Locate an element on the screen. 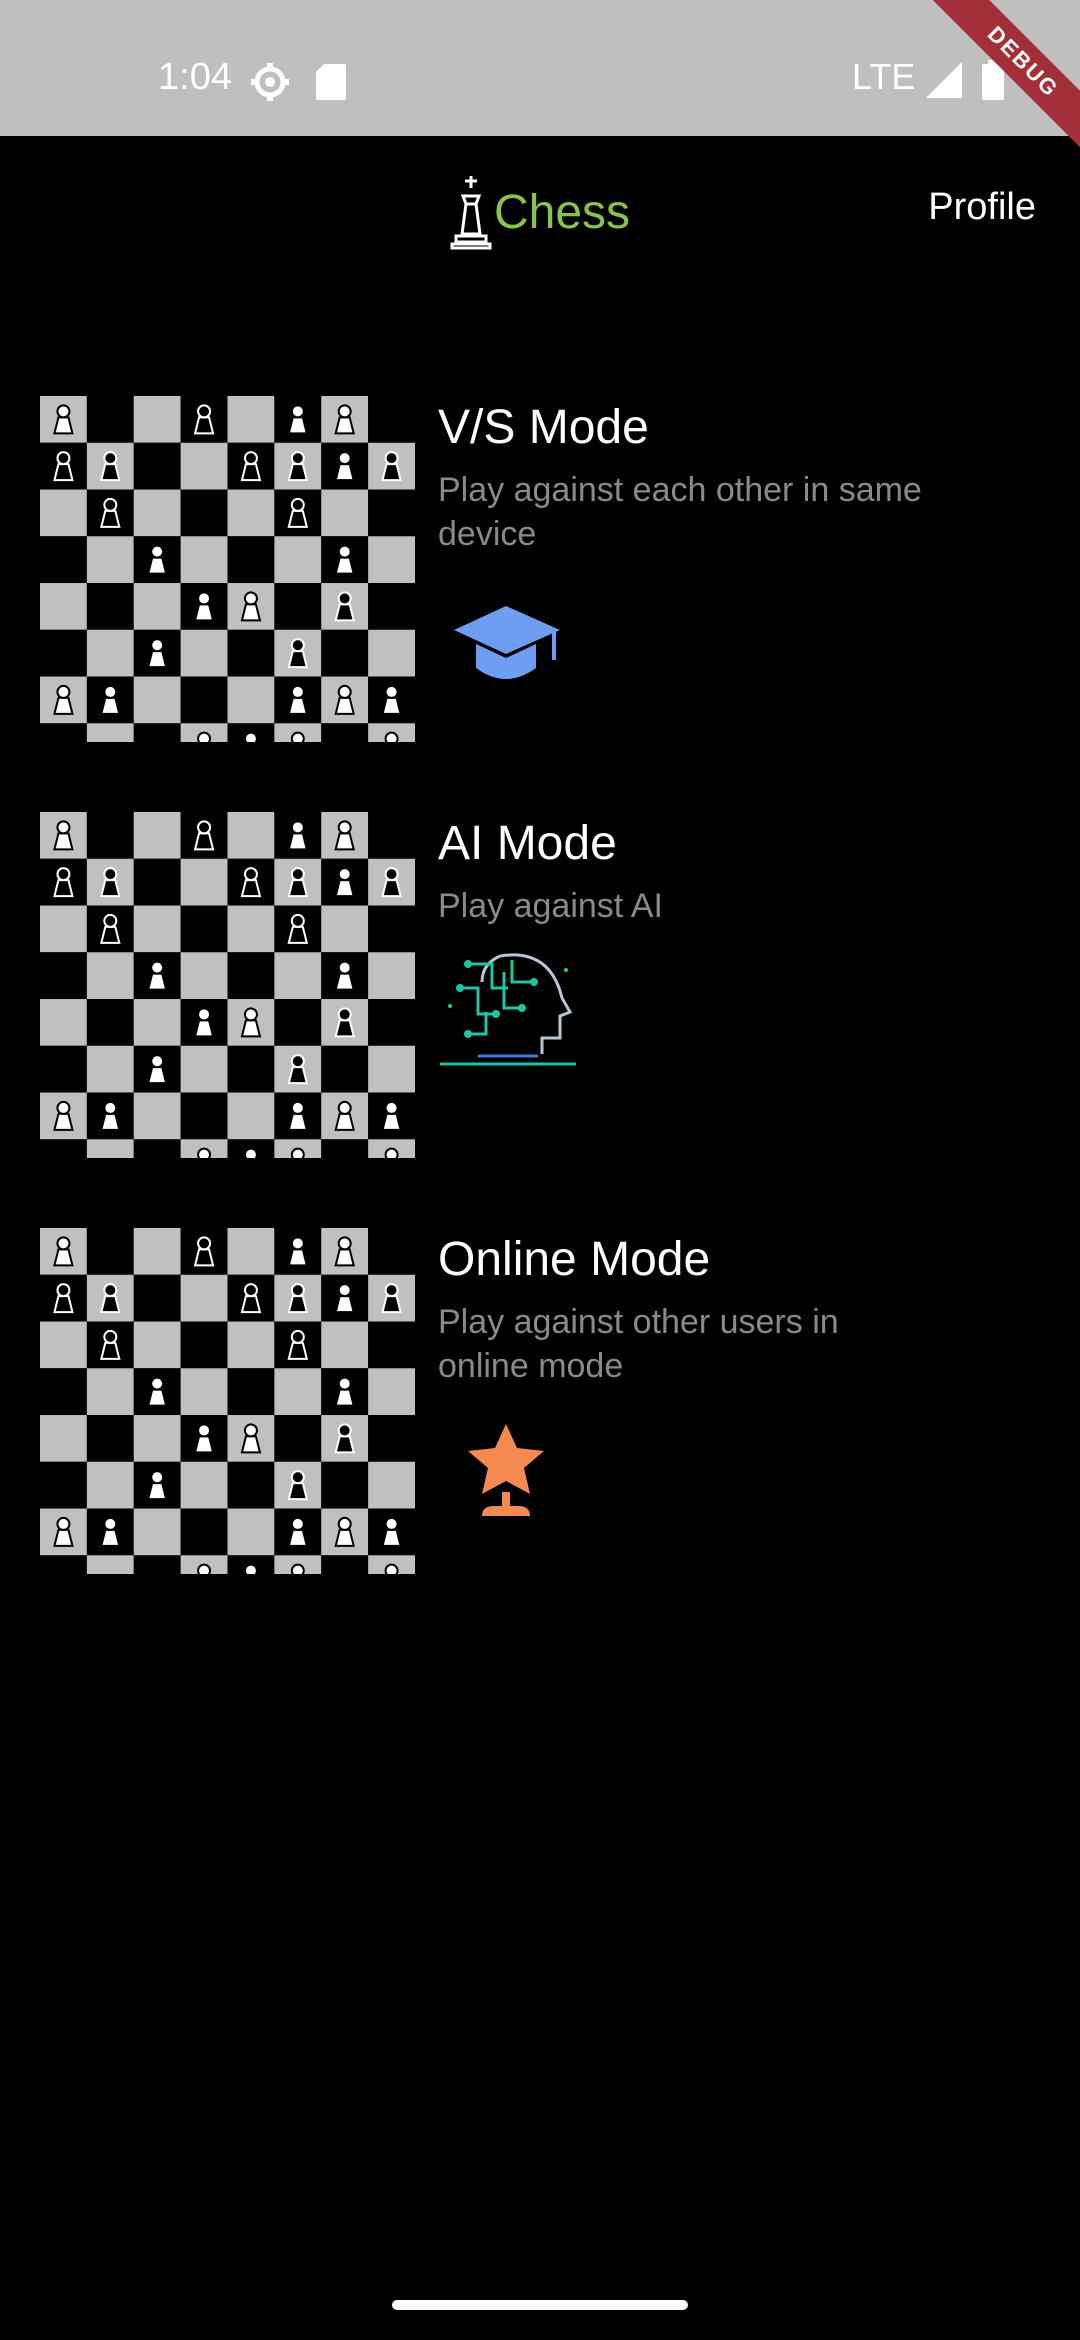 This screenshot has width=1080, height=2340. mode-description: Play against other users in online mode is located at coordinates (638, 1344).